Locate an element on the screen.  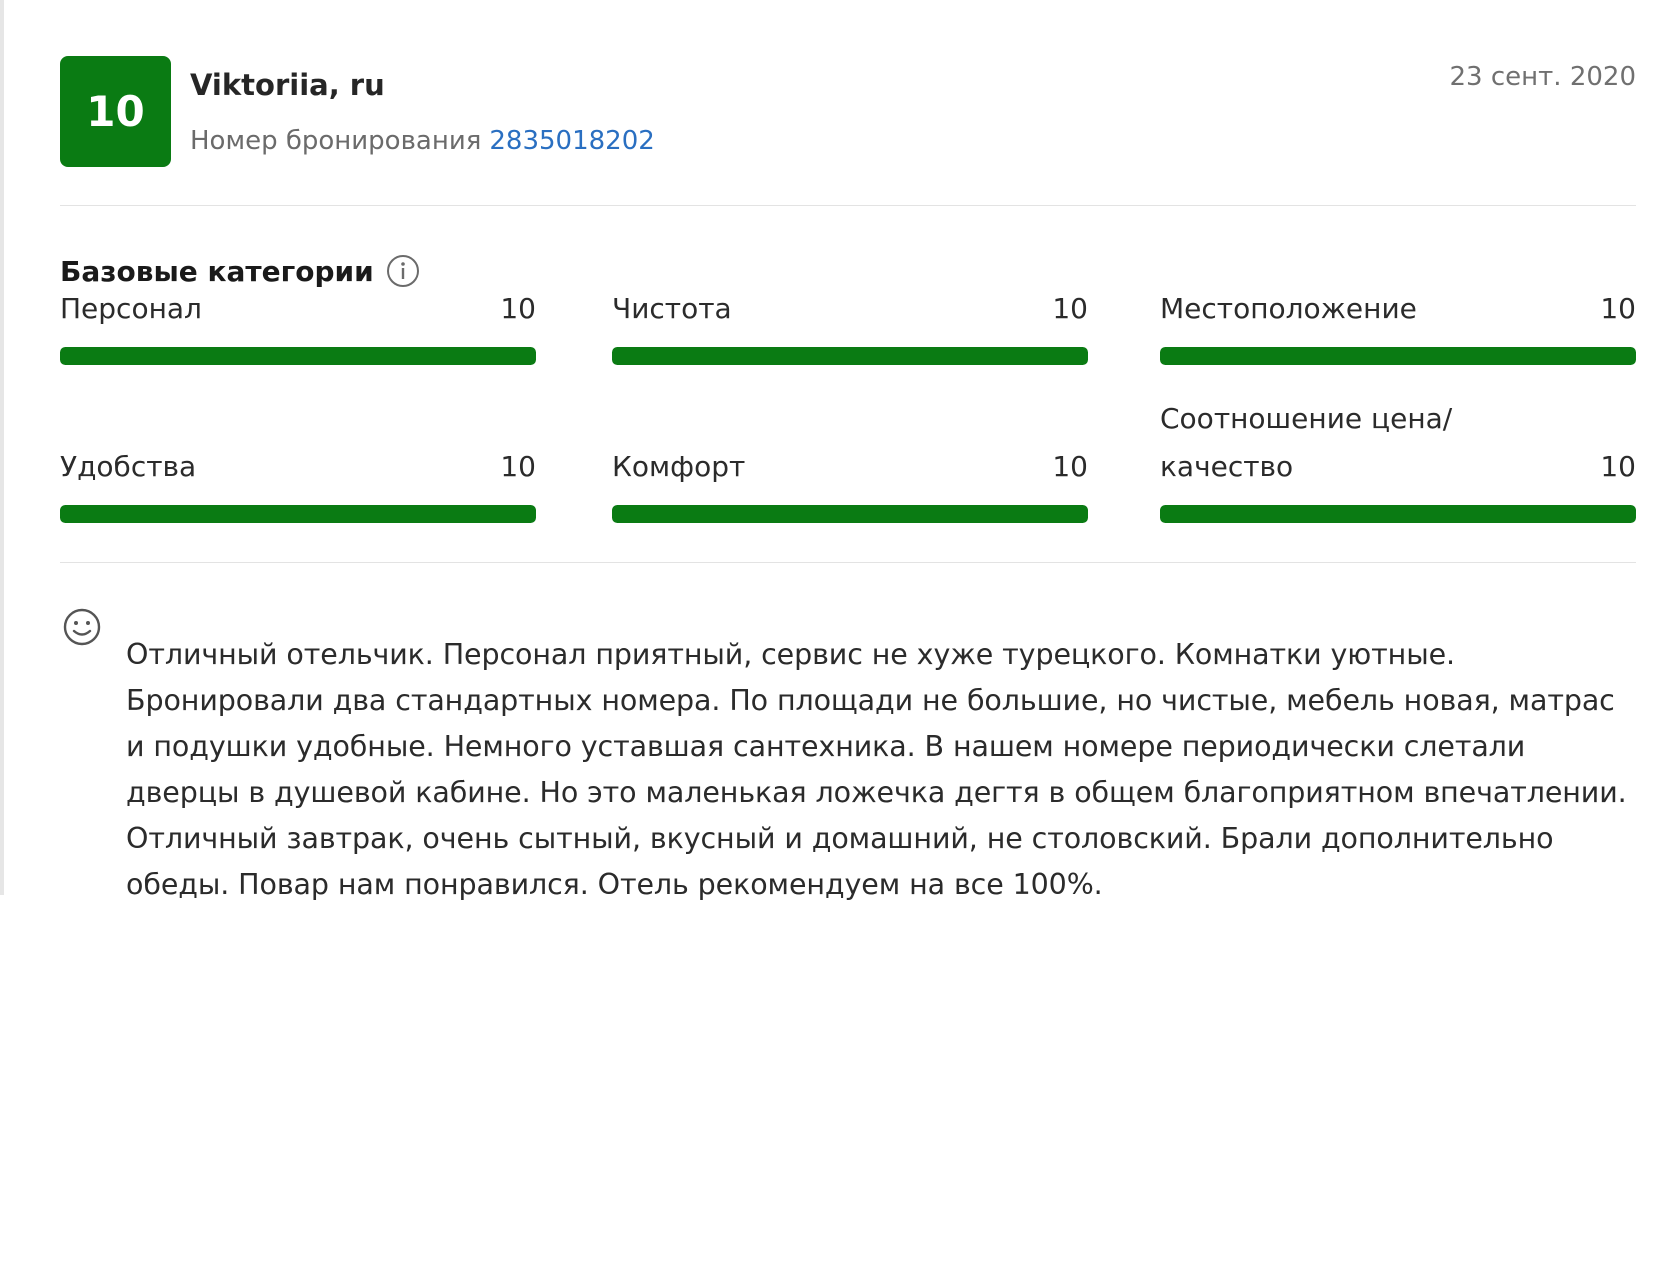
categories-title: Базовые категории is located at coordinates (240, 271).